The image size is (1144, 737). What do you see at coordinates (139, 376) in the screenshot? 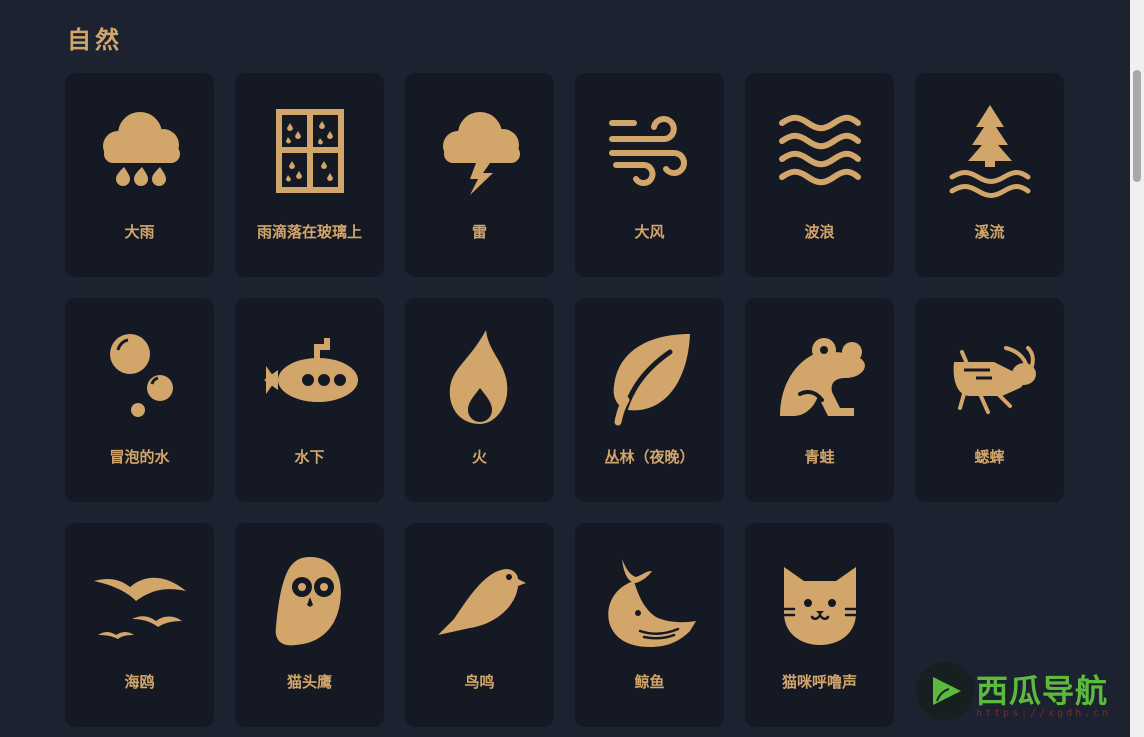
I see `bubbles-icon` at bounding box center [139, 376].